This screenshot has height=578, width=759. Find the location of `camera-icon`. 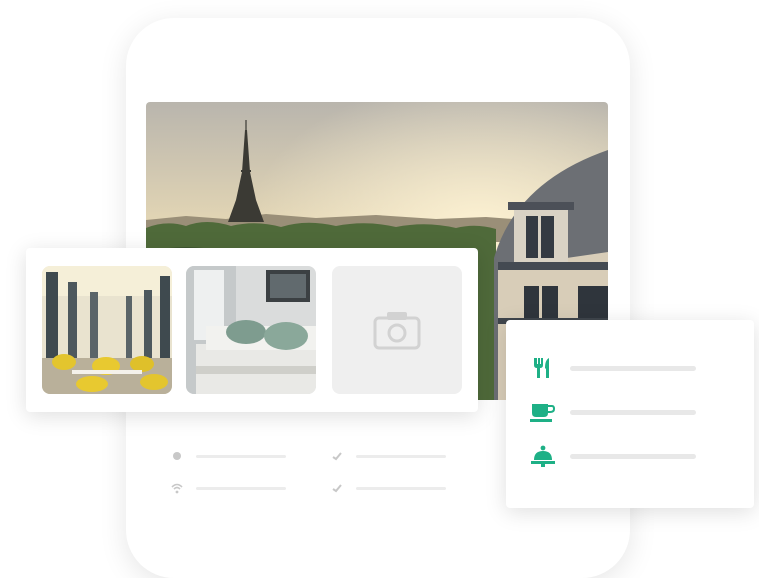

camera-icon is located at coordinates (397, 331).